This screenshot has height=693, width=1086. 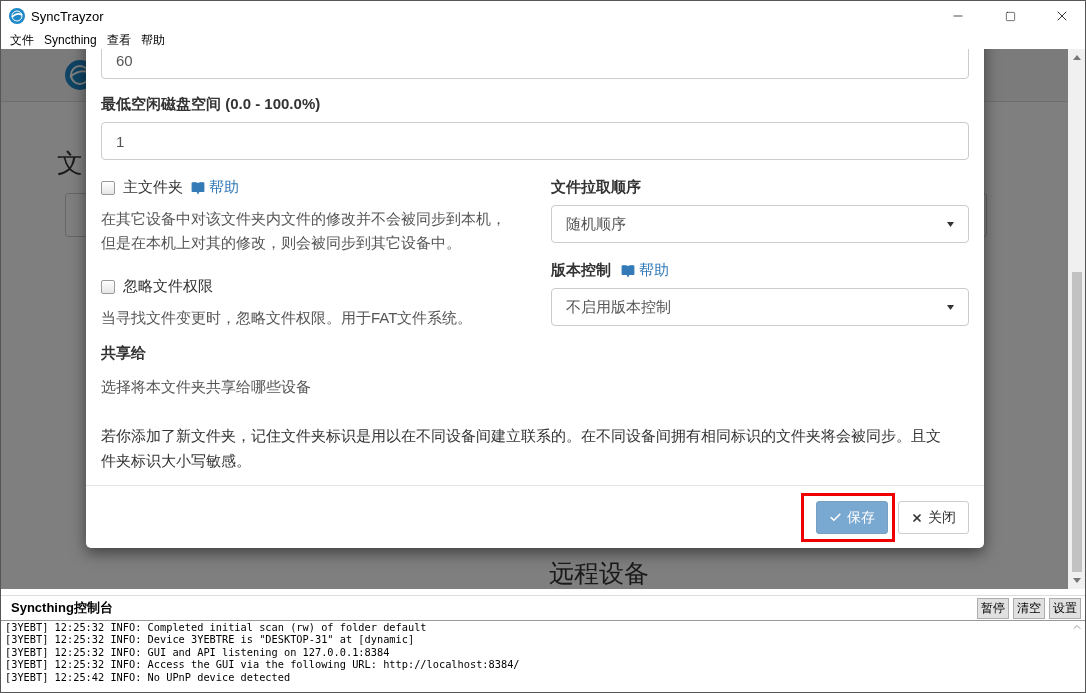 What do you see at coordinates (263, 664) in the screenshot?
I see `log-line: [3YEBT] 12:25:32 INFO: Access the GUI via the following URL: http://localhost:8384/` at bounding box center [263, 664].